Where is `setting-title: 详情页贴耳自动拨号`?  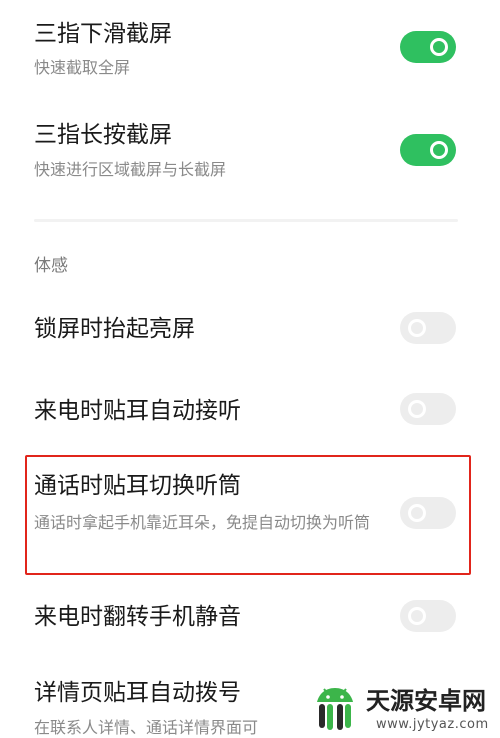 setting-title: 详情页贴耳自动拨号 is located at coordinates (137, 693).